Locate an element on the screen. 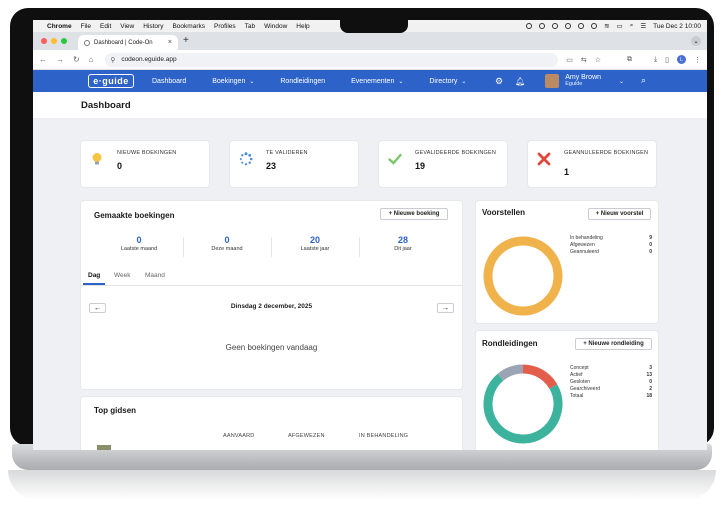 This screenshot has height=523, width=724. menu-file: File is located at coordinates (86, 26).